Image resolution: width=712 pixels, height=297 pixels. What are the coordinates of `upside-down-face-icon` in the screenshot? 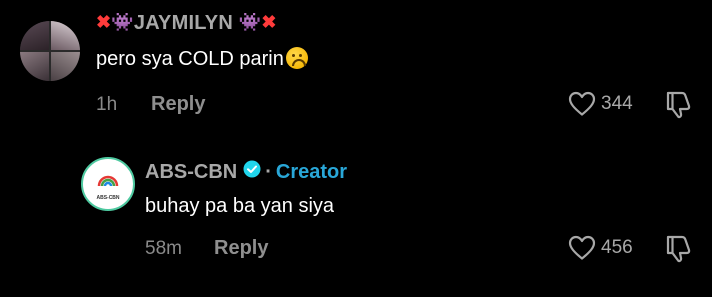 It's located at (296, 58).